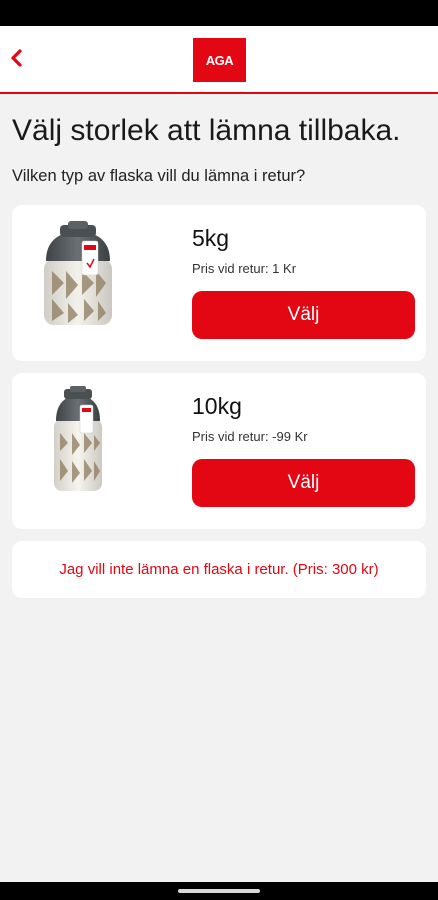  I want to click on gas-cylinder-10kg-icon, so click(78, 438).